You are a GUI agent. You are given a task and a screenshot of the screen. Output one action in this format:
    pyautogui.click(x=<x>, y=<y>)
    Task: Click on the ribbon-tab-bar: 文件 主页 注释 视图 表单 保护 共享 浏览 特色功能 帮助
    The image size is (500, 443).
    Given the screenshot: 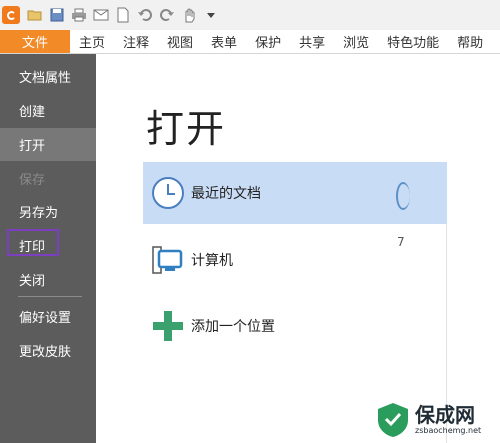 What is the action you would take?
    pyautogui.click(x=250, y=42)
    